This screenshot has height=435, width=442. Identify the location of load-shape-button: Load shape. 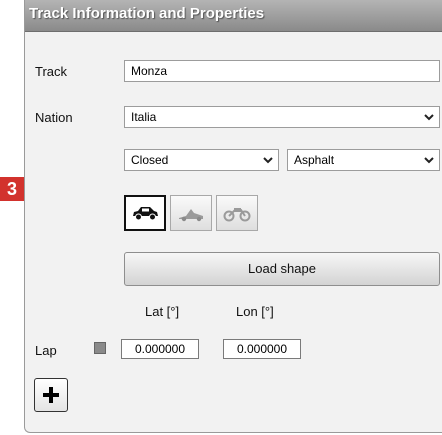
(282, 269).